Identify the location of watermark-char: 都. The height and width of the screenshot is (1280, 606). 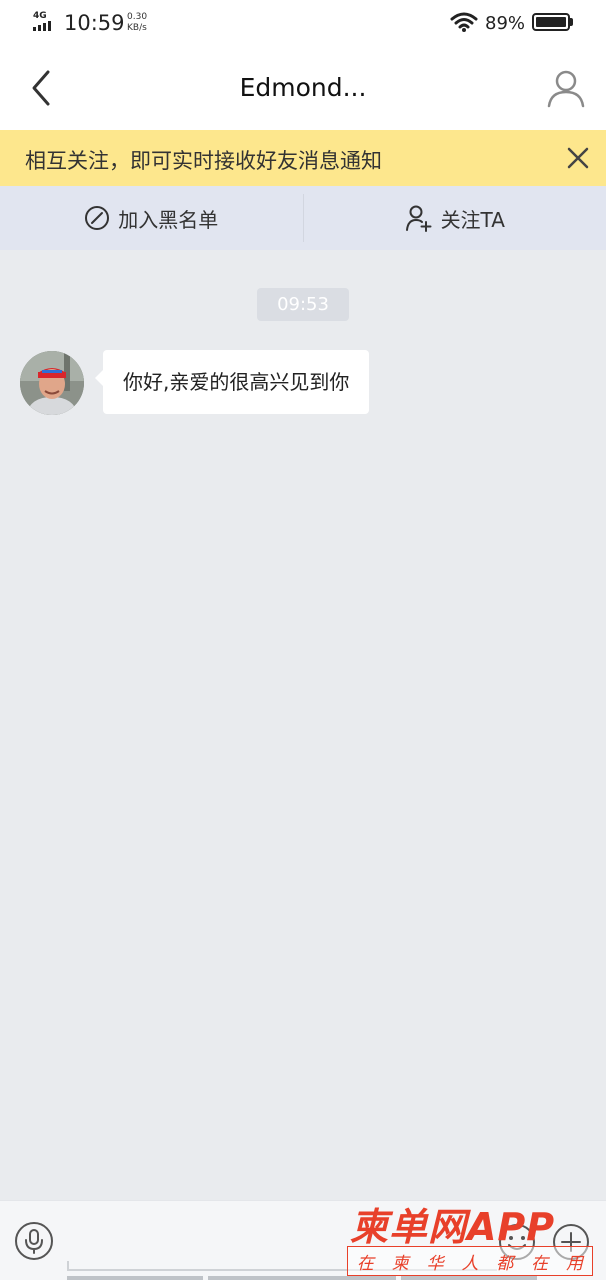
(505, 1263).